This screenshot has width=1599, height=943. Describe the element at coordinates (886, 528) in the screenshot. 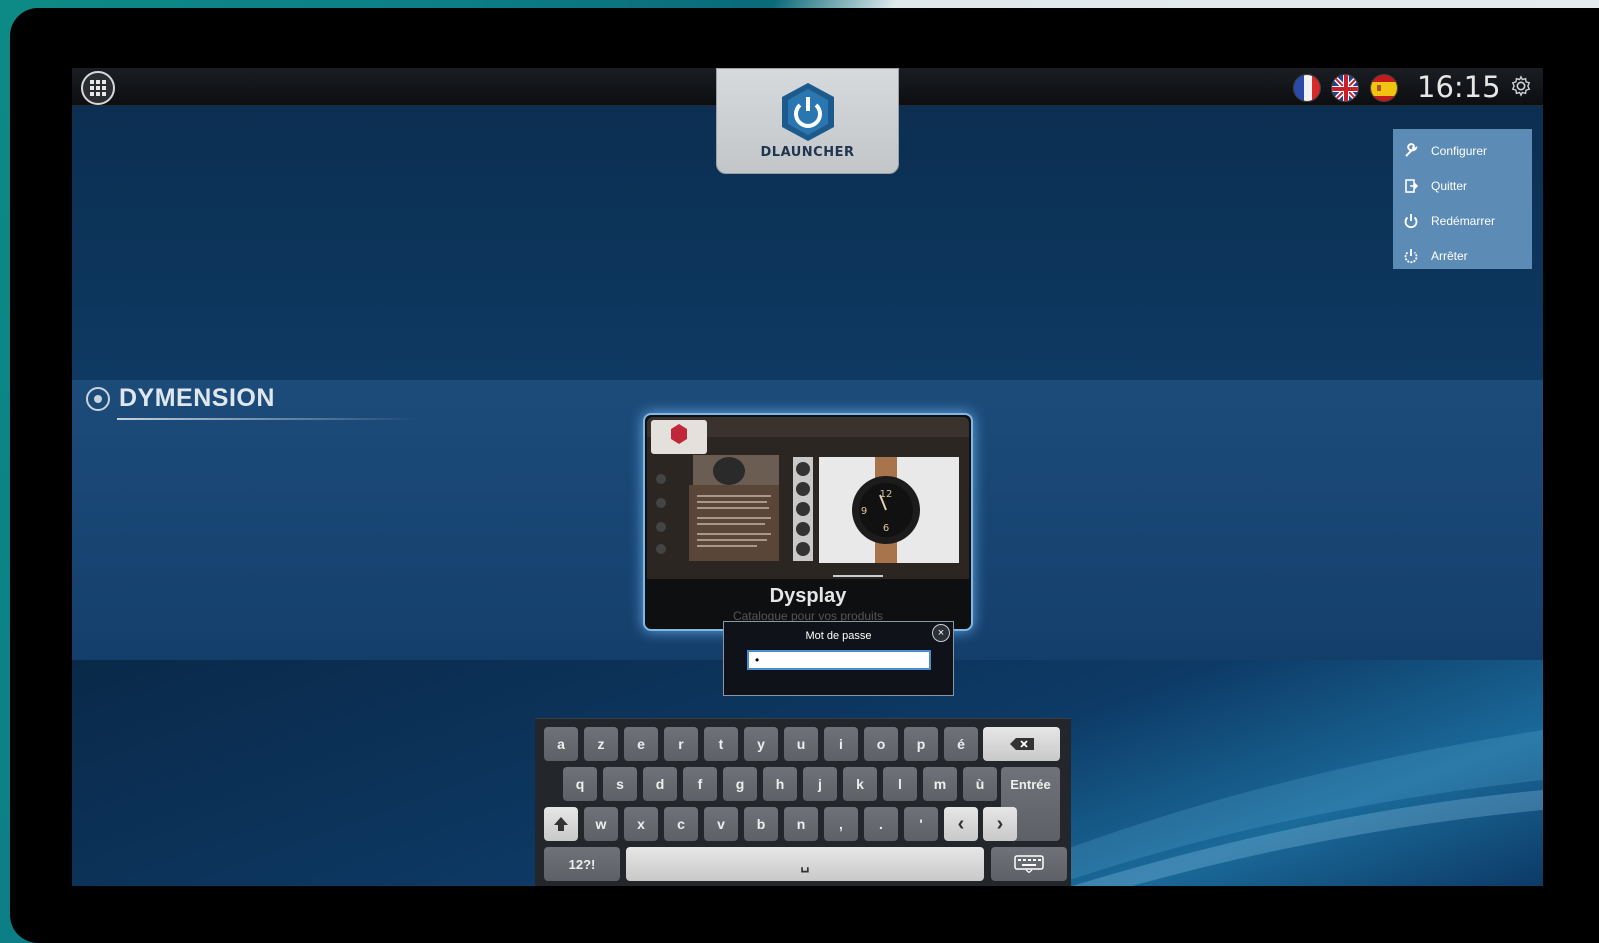

I see `svg-text: 6` at that location.